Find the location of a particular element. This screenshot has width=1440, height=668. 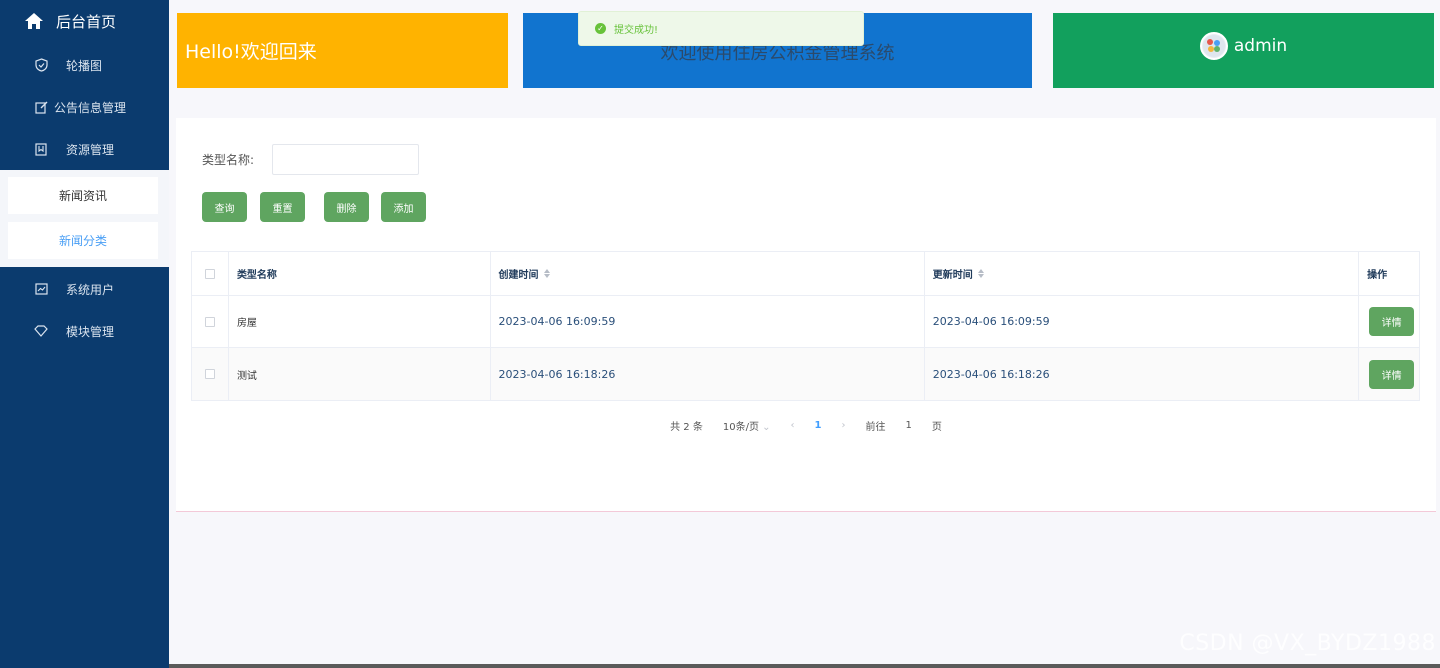

reset-button: 重置 is located at coordinates (282, 207).